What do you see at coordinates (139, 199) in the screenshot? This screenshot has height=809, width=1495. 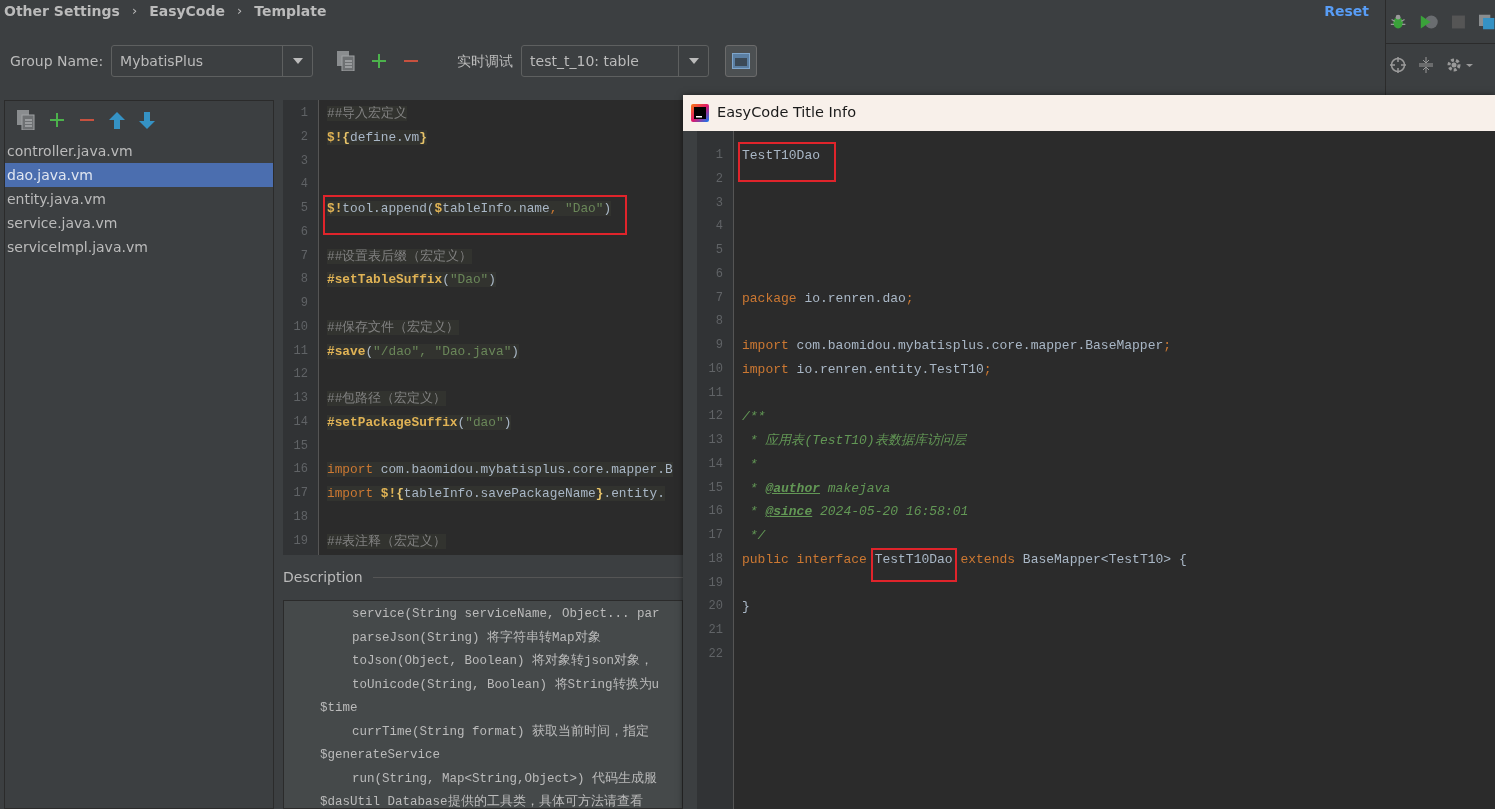 I see `file-item: entity.java.vm` at bounding box center [139, 199].